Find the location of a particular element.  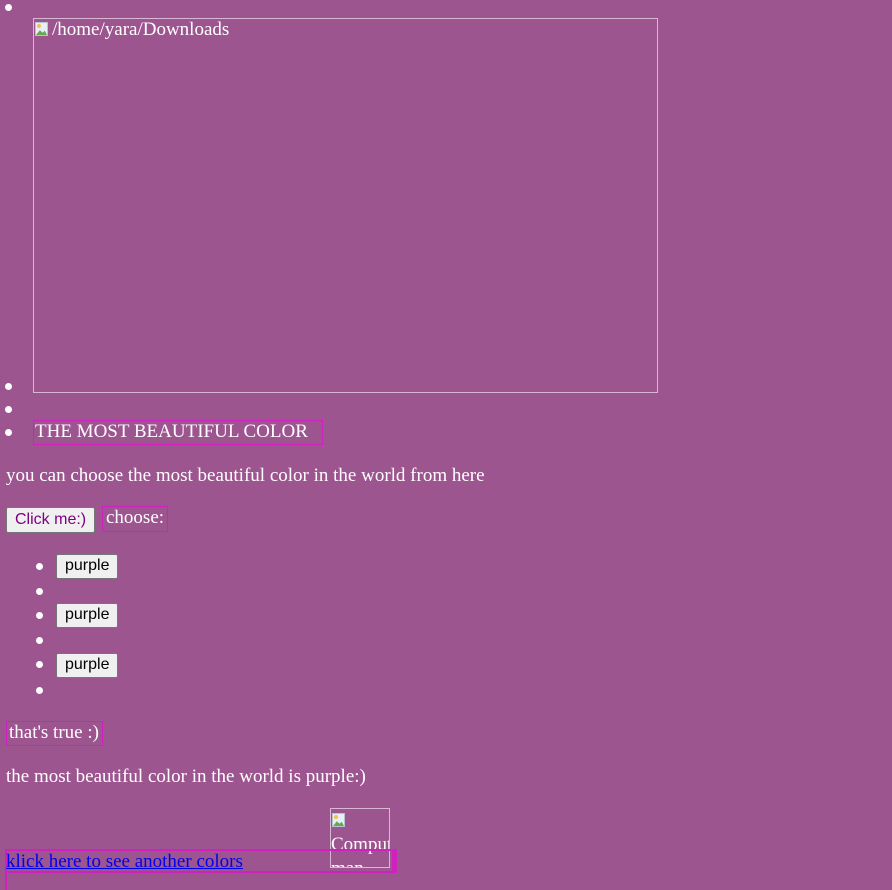

page-title: THE MOST BEAUTIFUL COLOR is located at coordinates (178, 432).